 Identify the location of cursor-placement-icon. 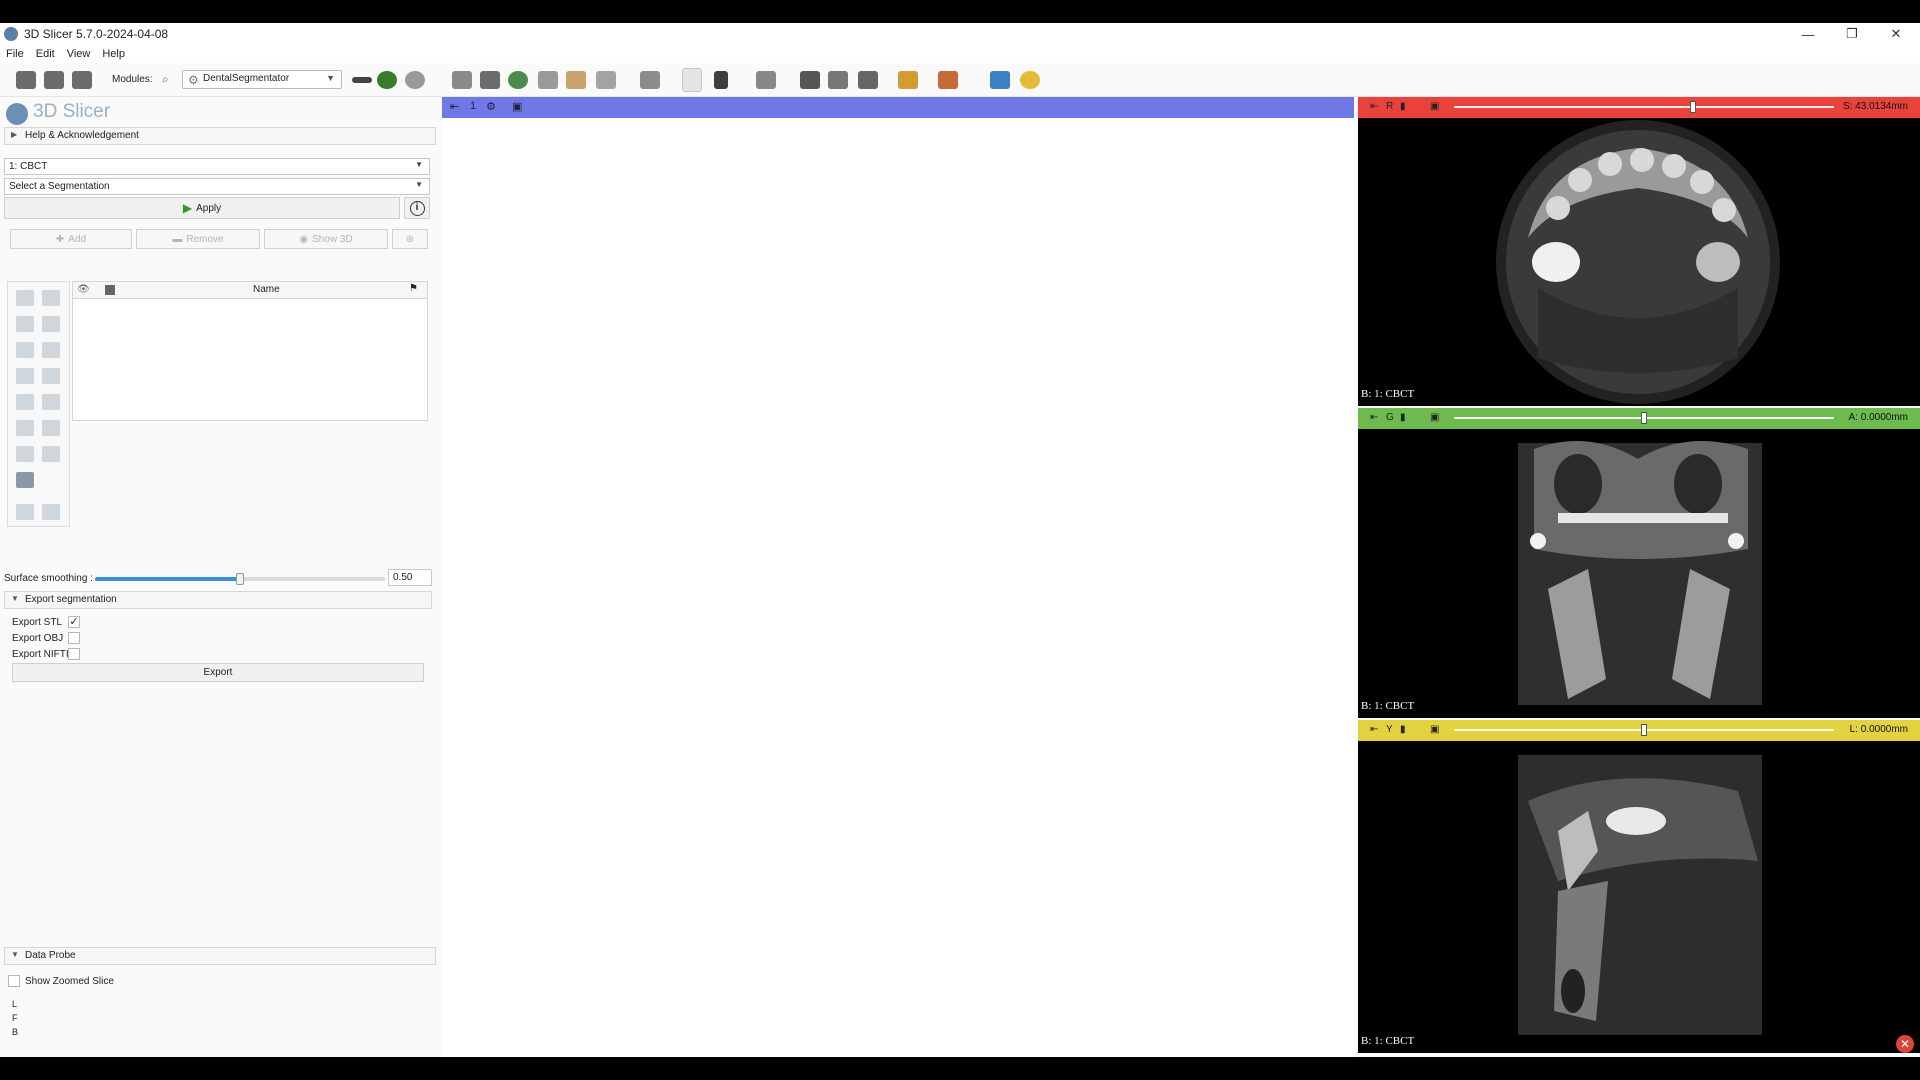
(948, 80).